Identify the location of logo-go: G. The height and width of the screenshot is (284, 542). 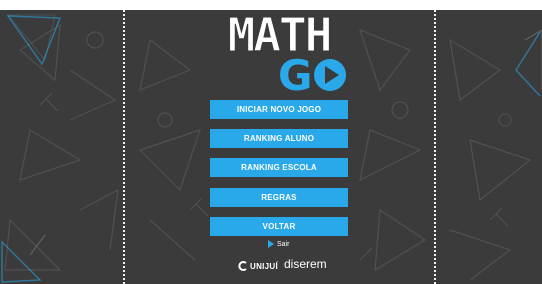
(313, 76).